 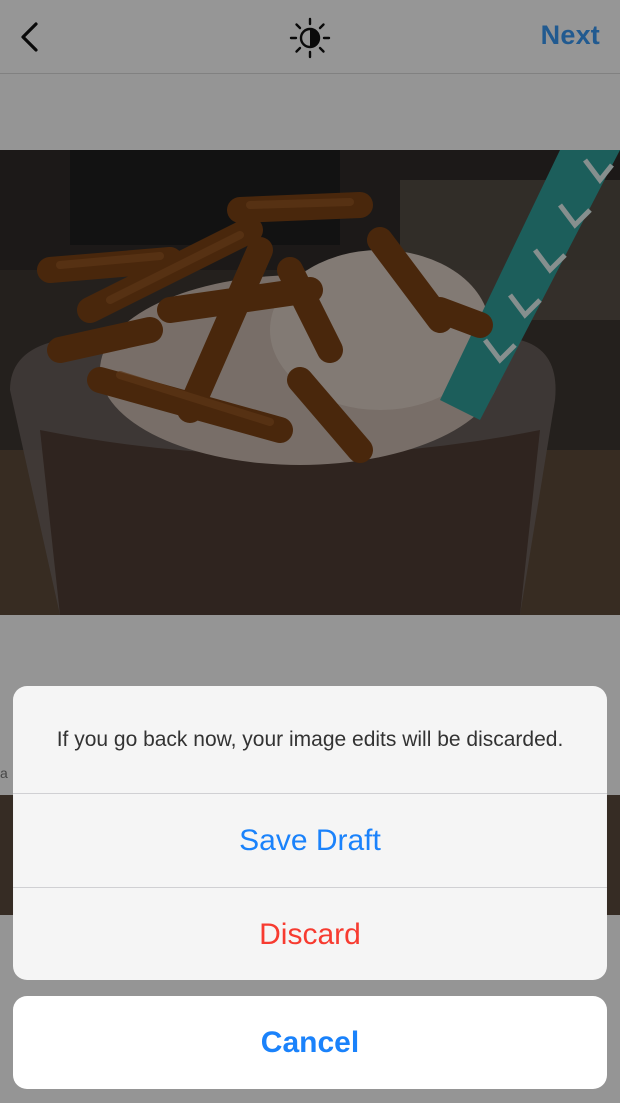 I want to click on discard-button: Discard, so click(x=310, y=933).